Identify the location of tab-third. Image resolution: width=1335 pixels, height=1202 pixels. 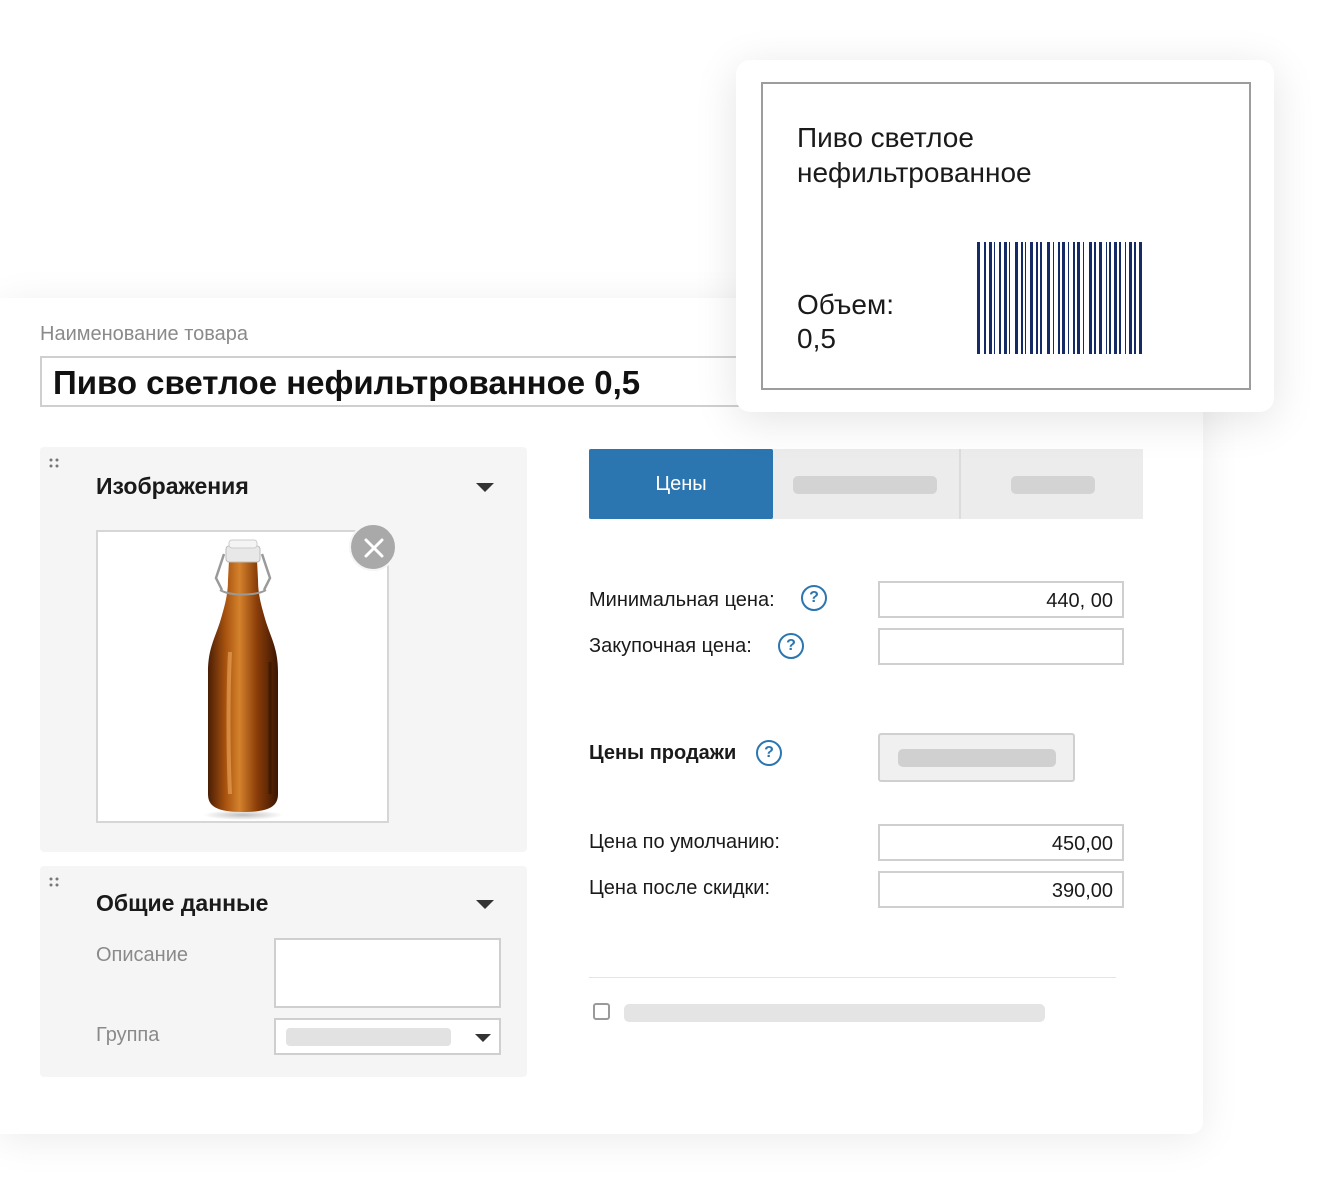
(1051, 484).